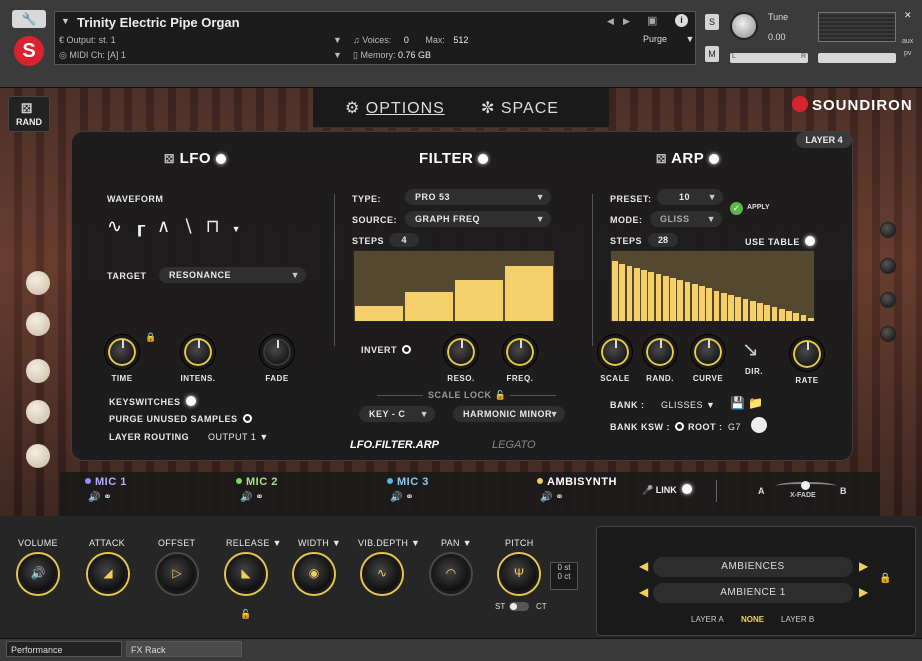  What do you see at coordinates (610, 21) in the screenshot?
I see `prev-instrument-icon: ◀` at bounding box center [610, 21].